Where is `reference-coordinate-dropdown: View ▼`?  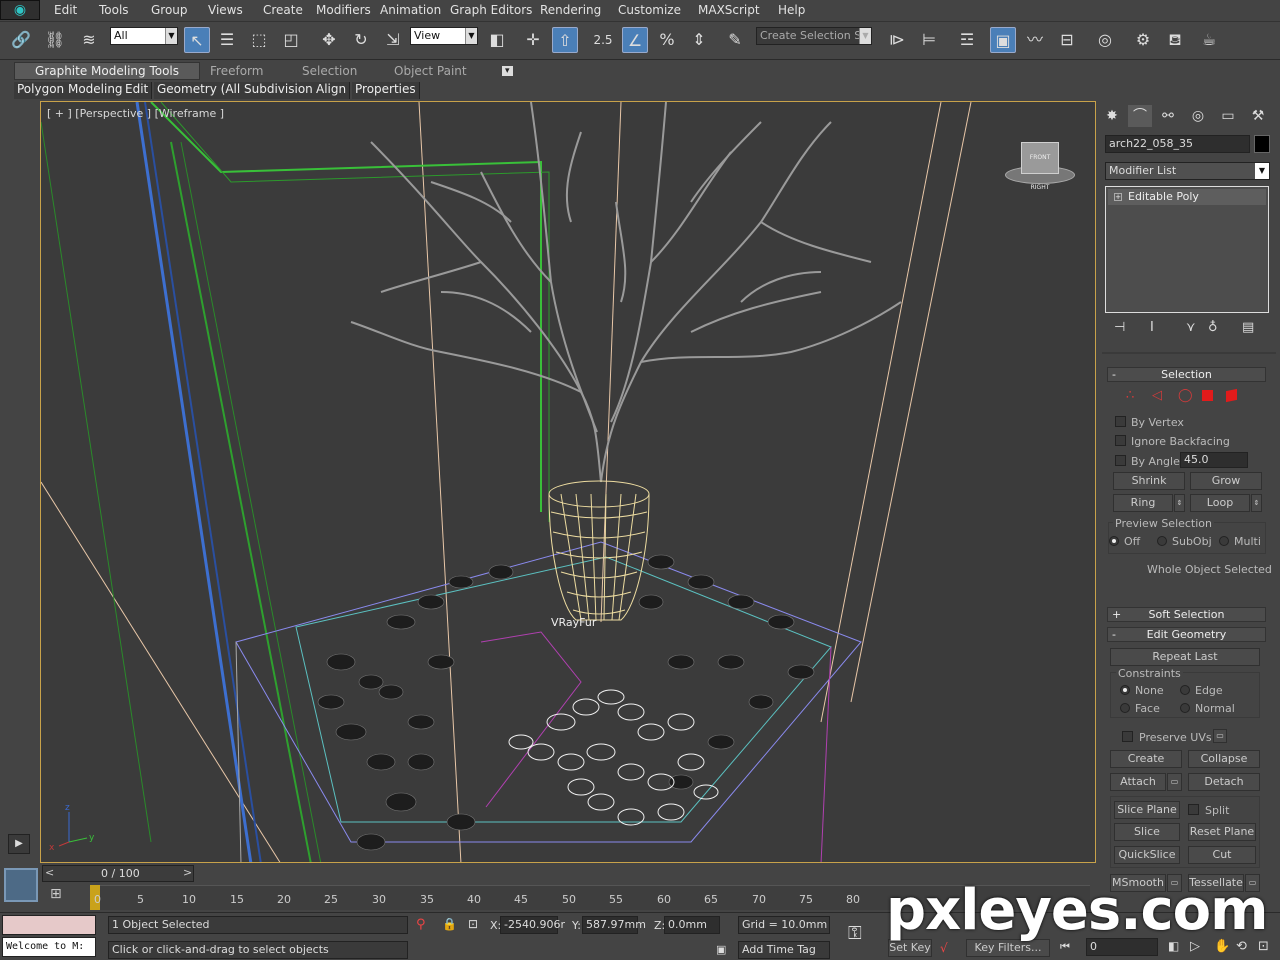 reference-coordinate-dropdown: View ▼ is located at coordinates (444, 36).